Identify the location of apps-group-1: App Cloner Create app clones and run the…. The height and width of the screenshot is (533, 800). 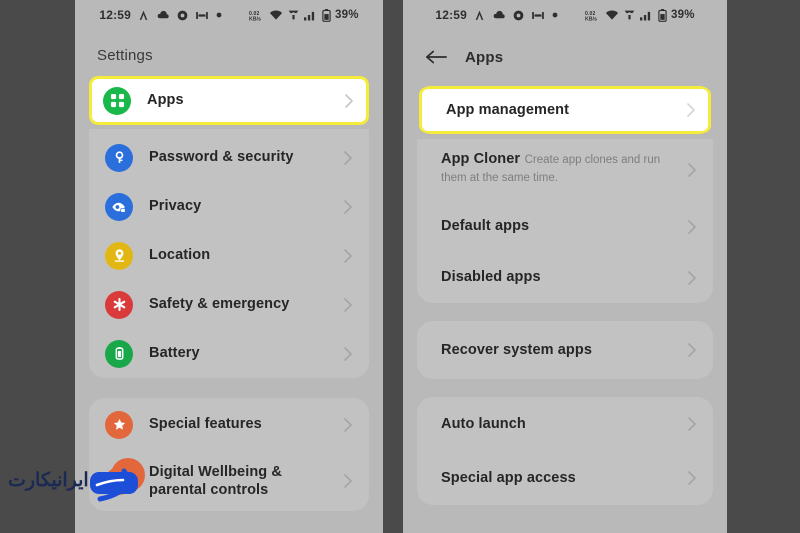
(565, 221).